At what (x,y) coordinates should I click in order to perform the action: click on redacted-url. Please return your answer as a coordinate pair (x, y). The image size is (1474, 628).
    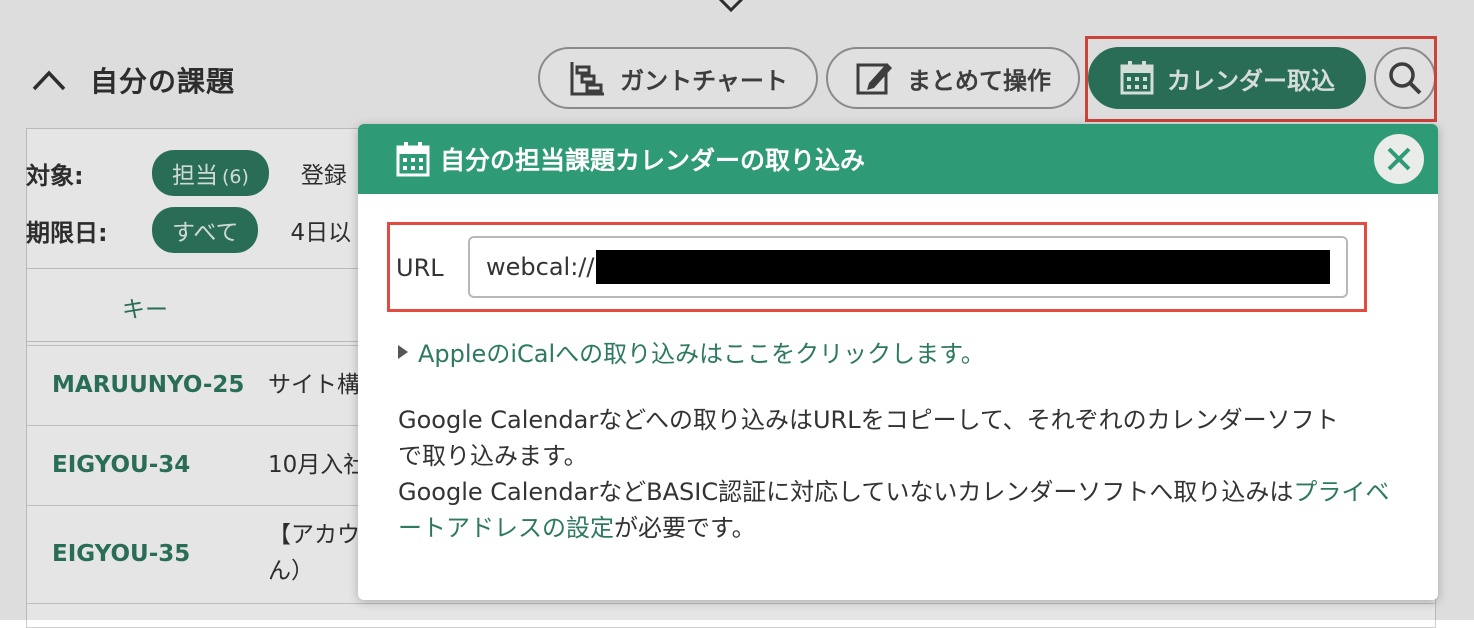
    Looking at the image, I should click on (963, 267).